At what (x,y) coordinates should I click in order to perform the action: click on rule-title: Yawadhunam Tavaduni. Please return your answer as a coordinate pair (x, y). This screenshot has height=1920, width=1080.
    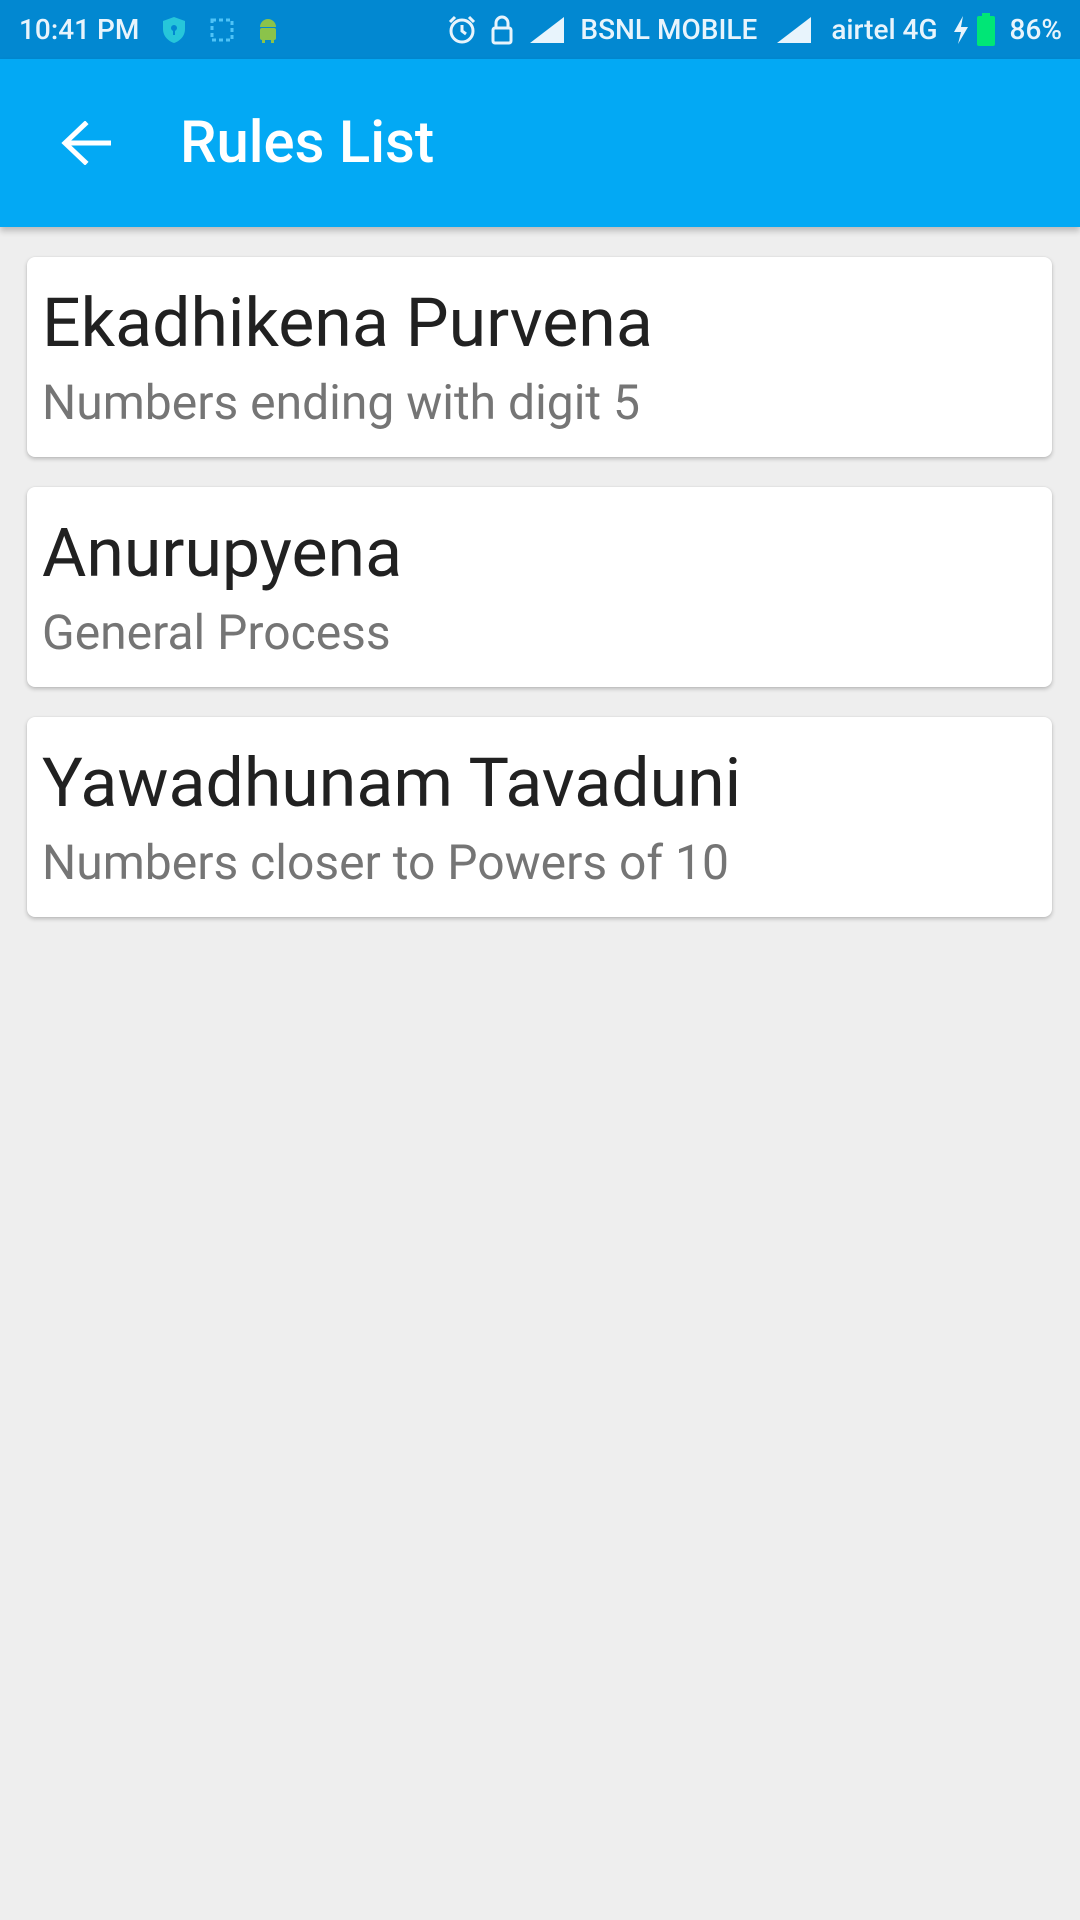
    Looking at the image, I should click on (392, 783).